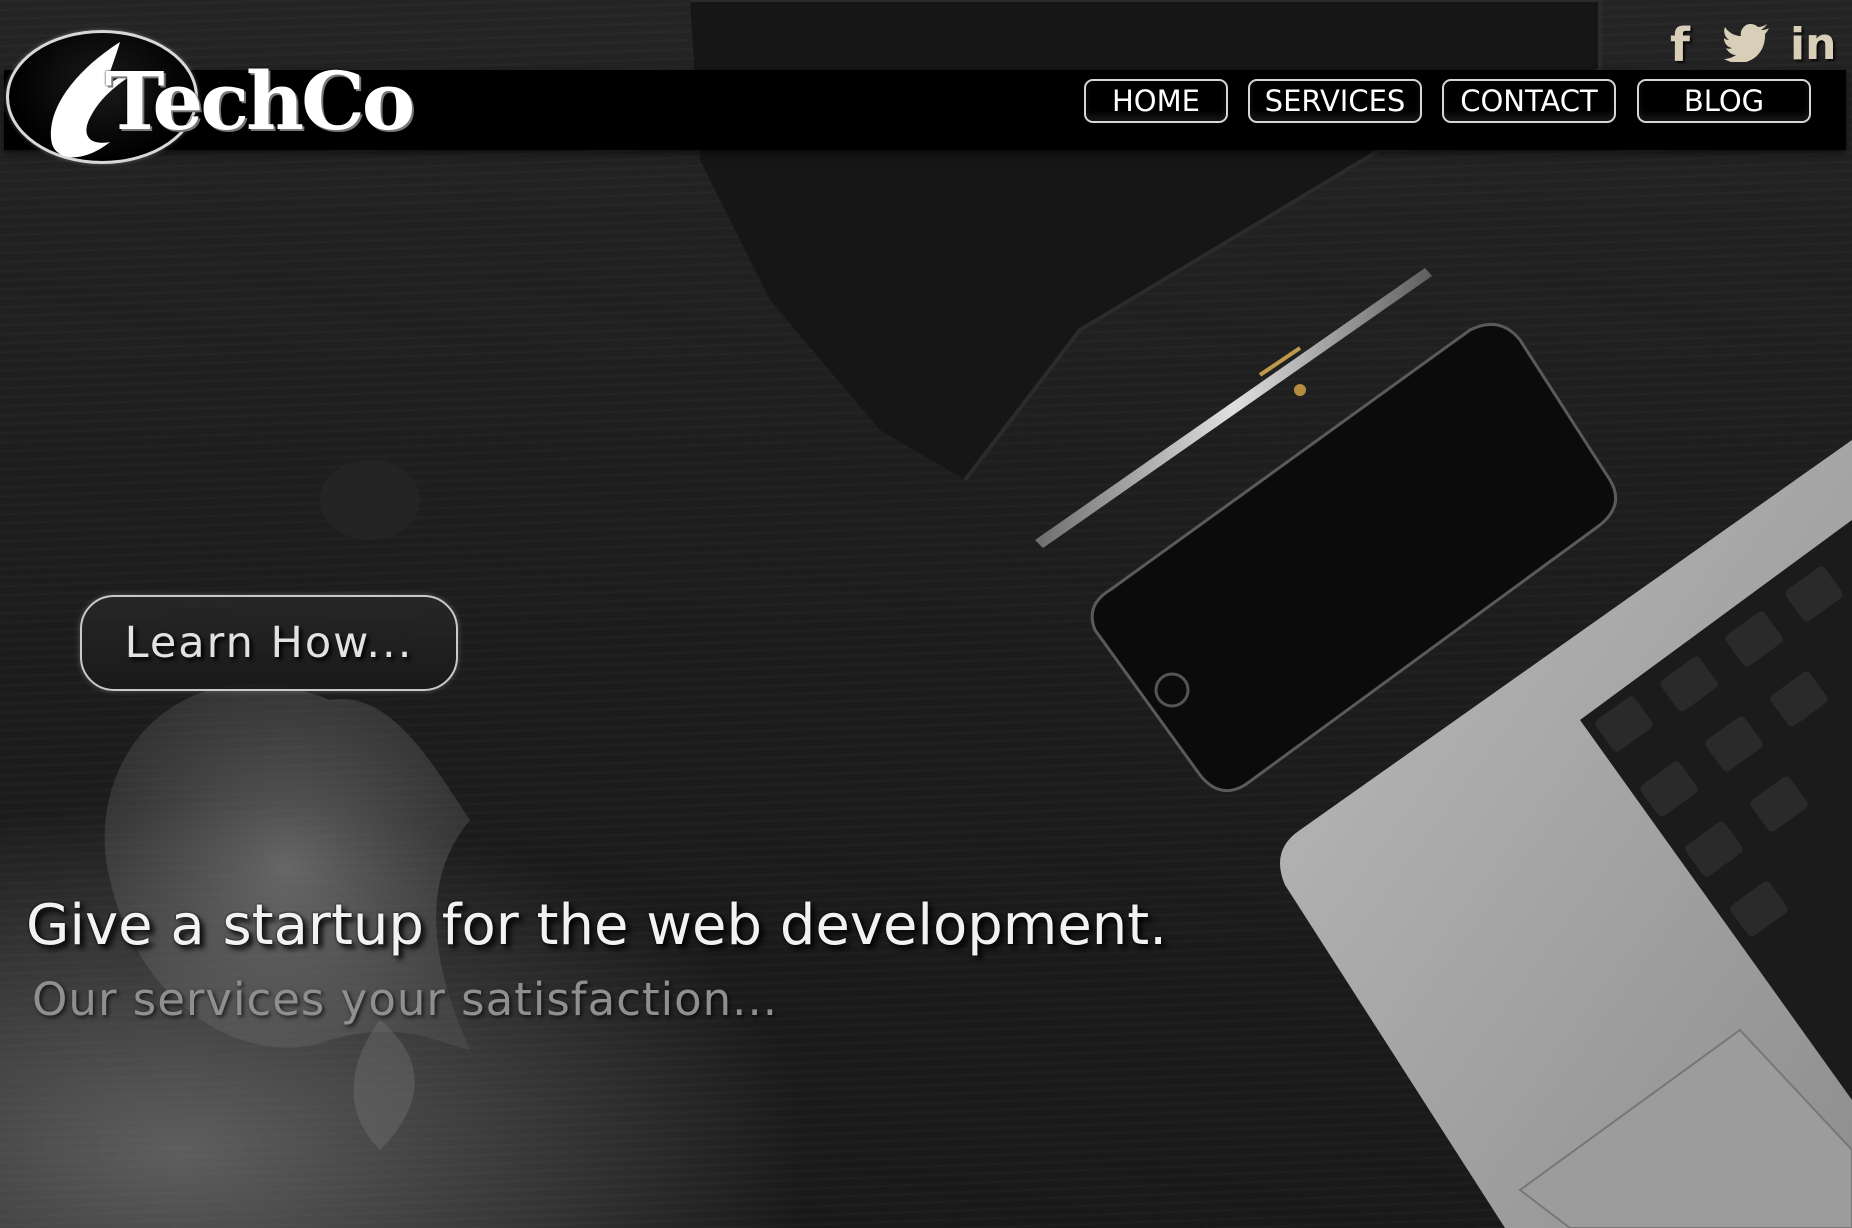 The width and height of the screenshot is (1852, 1228). I want to click on hero-headline: Give a startup for the web development., so click(597, 925).